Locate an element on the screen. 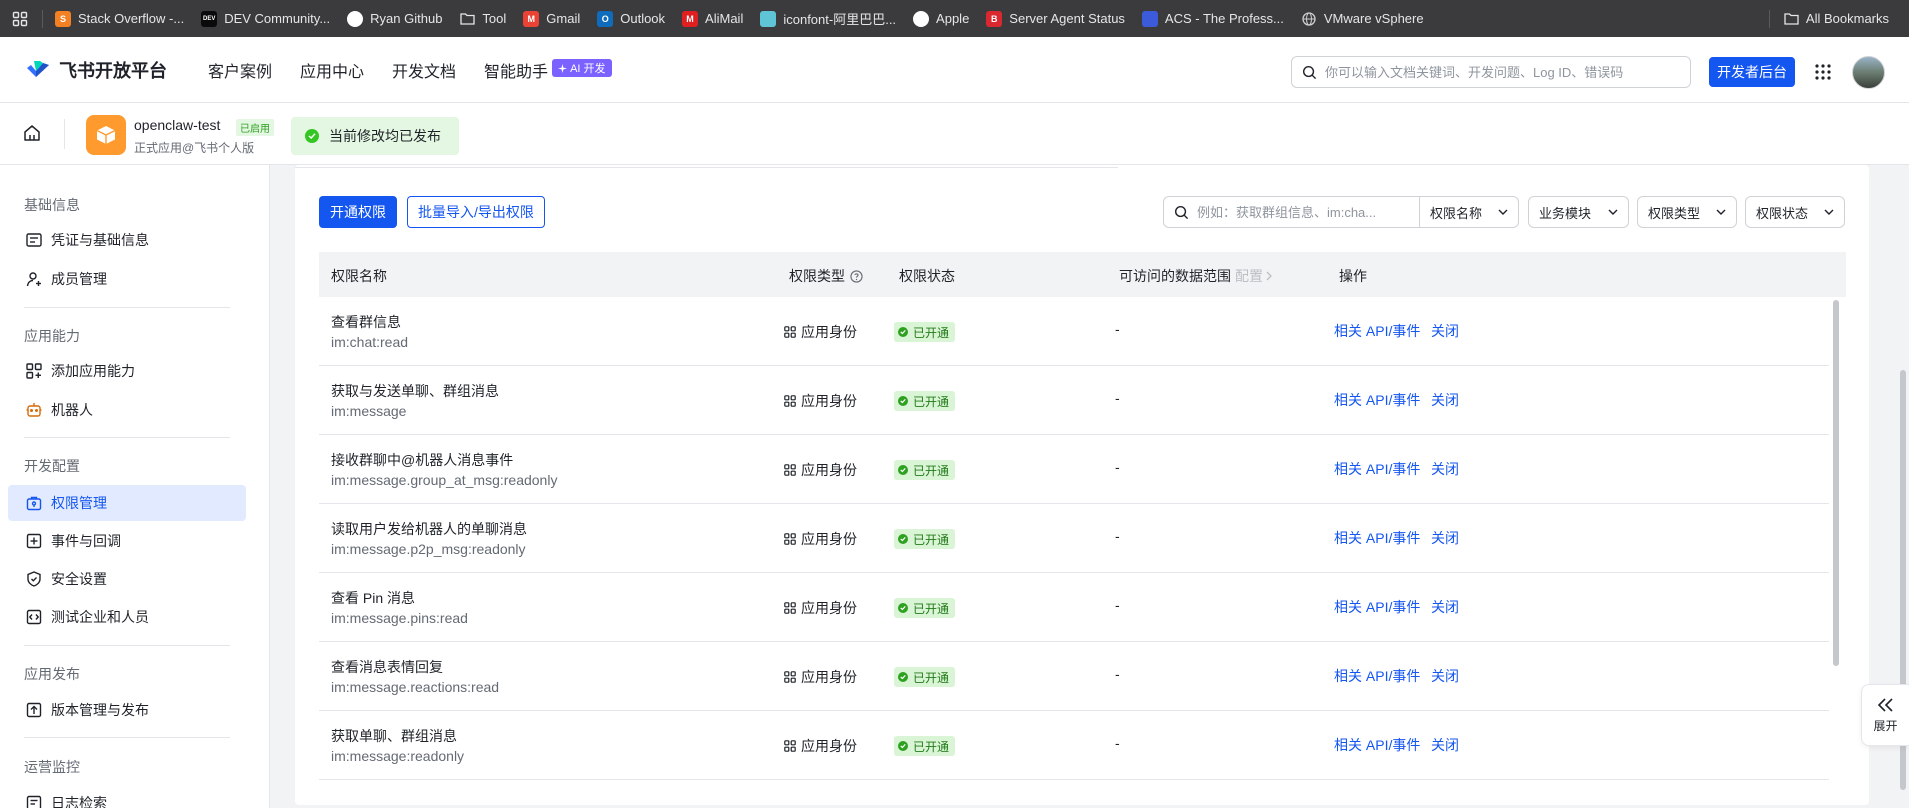 The width and height of the screenshot is (1909, 808). sidebar-item-test-tenants: 测试企业和人员 is located at coordinates (127, 617).